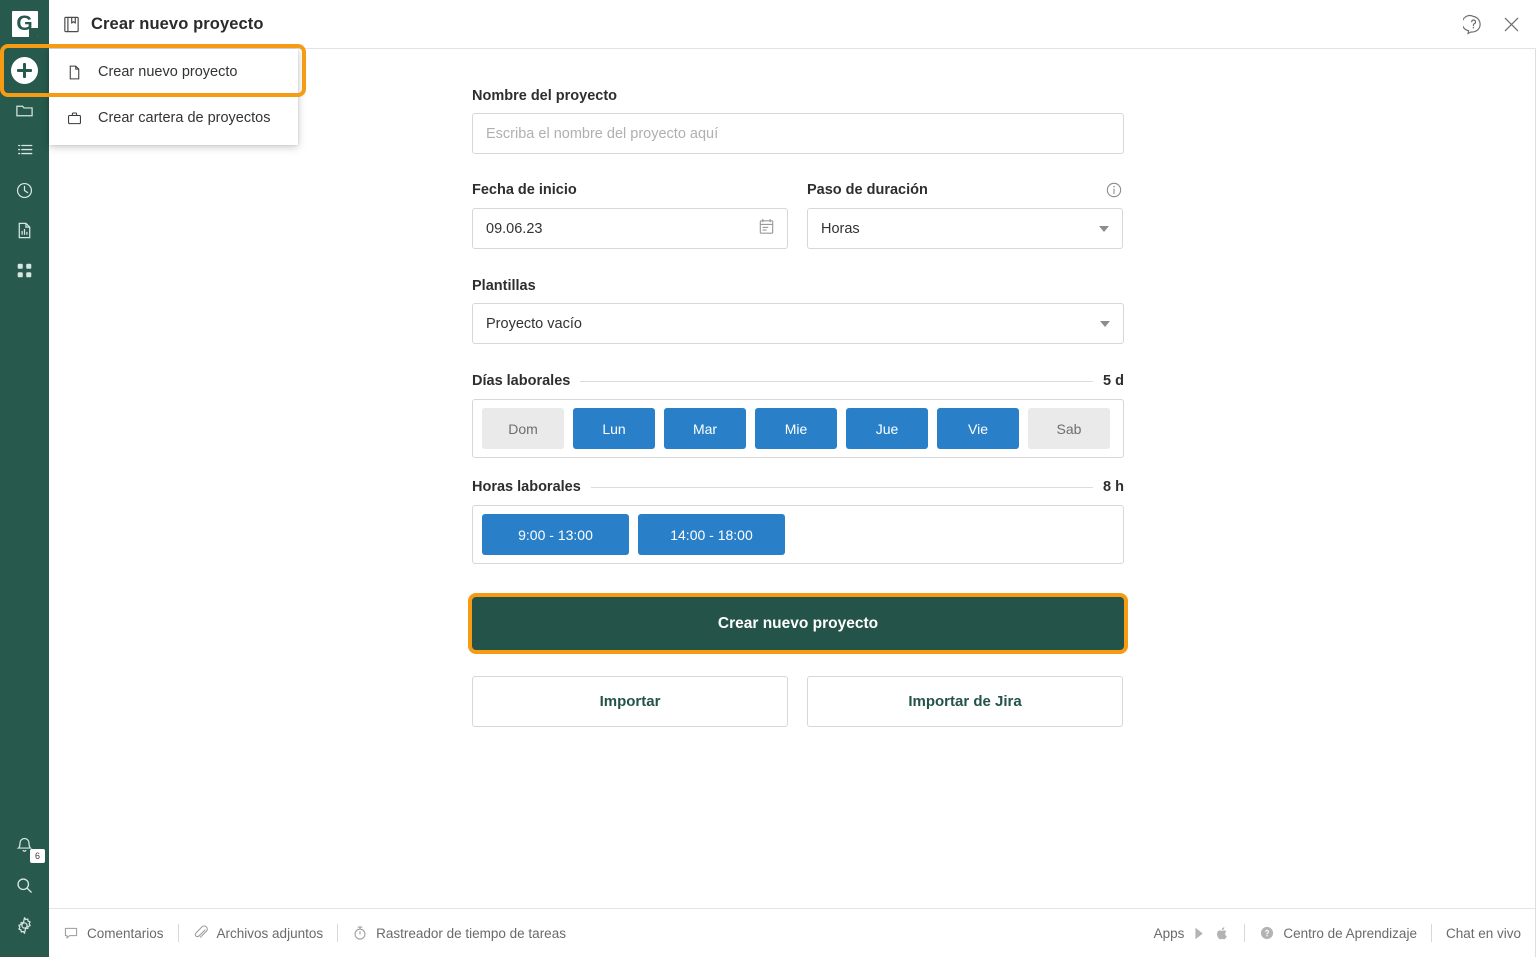 The width and height of the screenshot is (1536, 957). I want to click on sidebar-item-reports, so click(24, 230).